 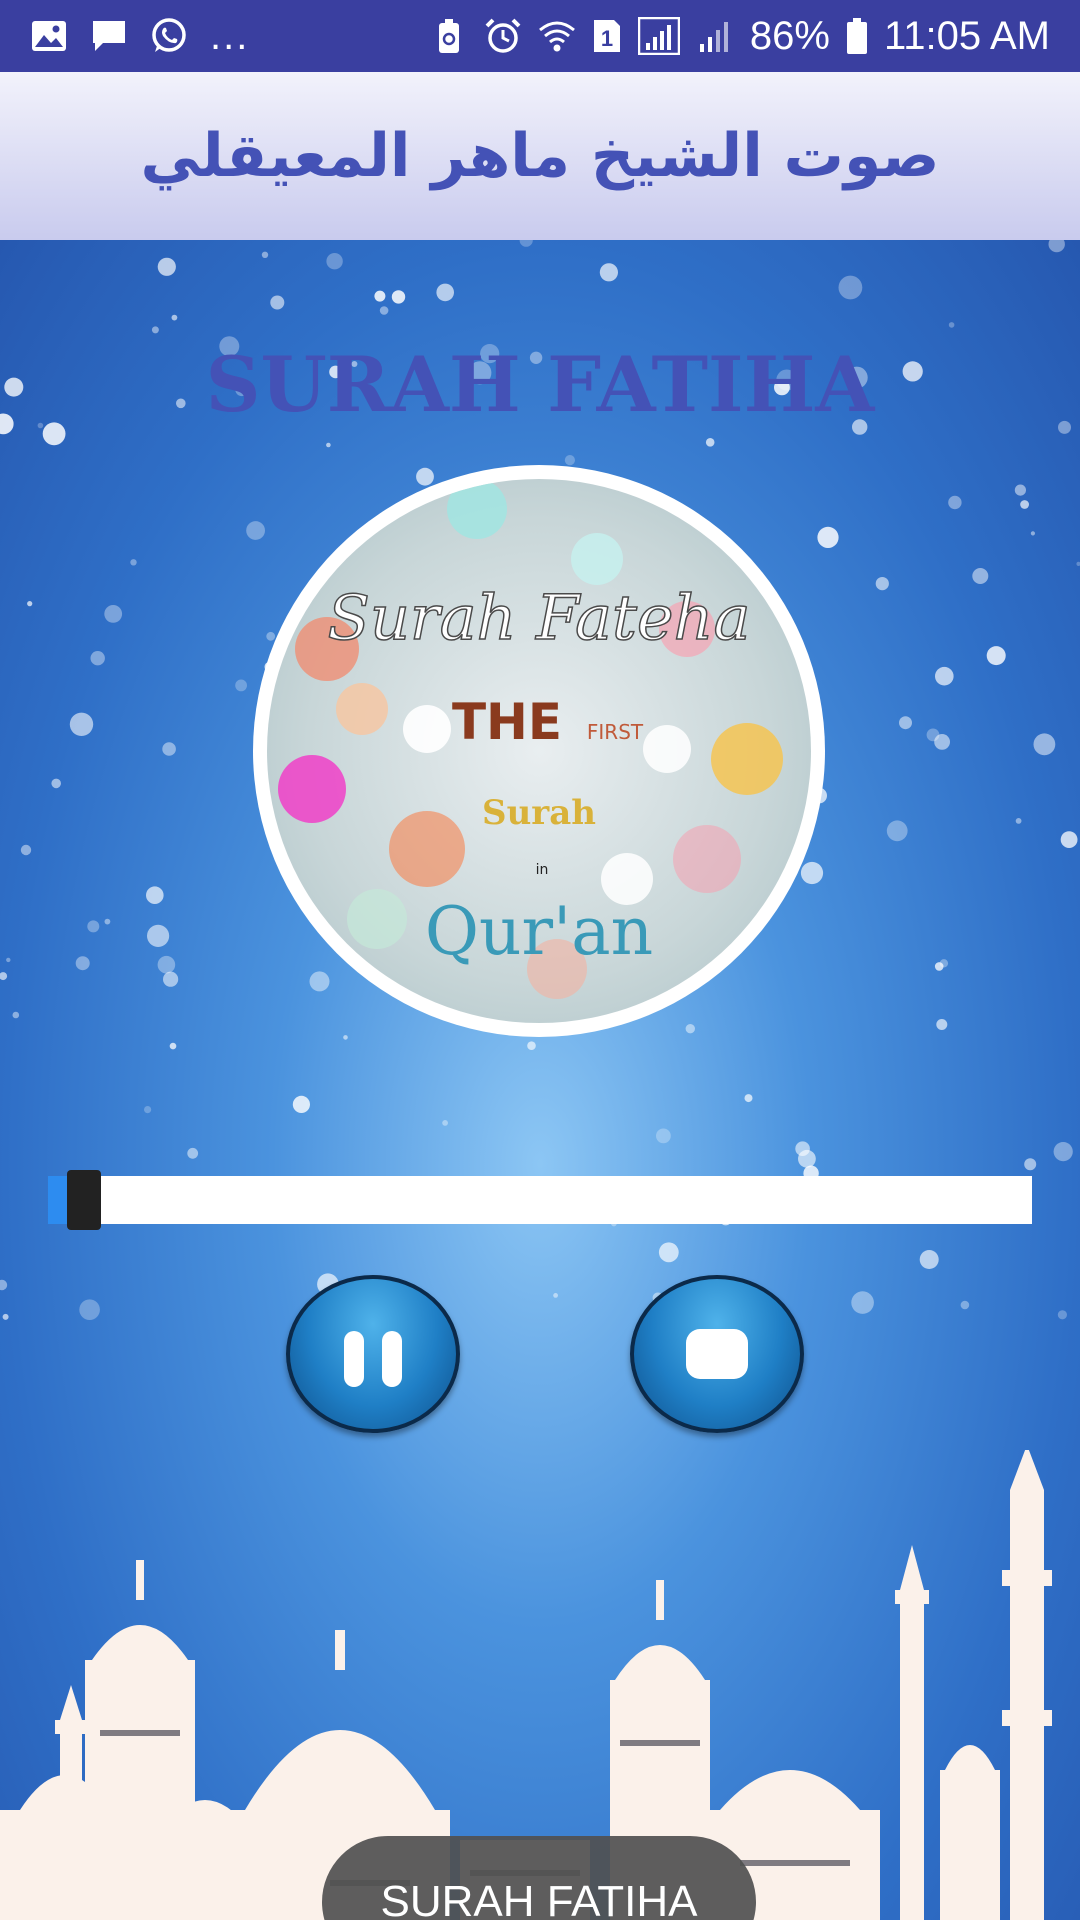 I want to click on pause-button, so click(x=373, y=1354).